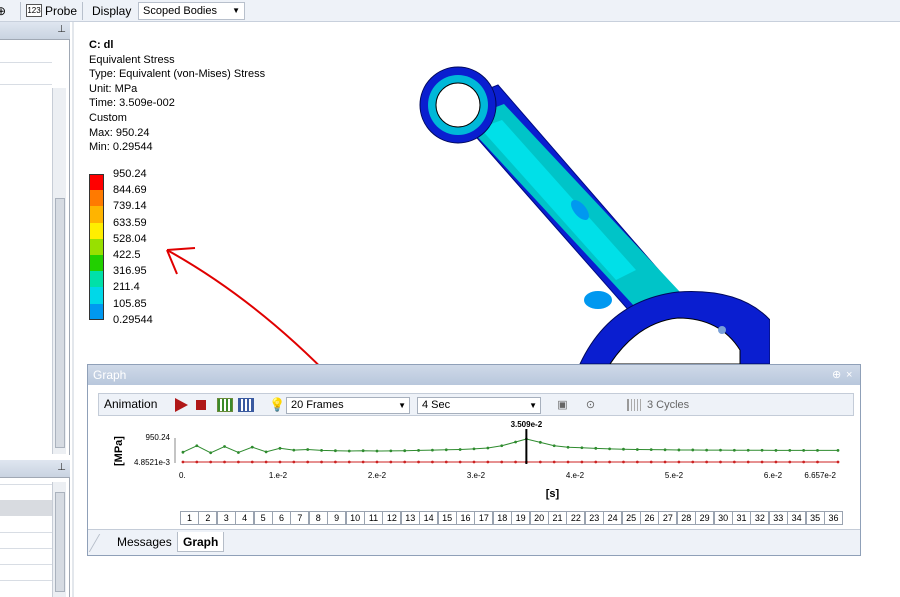  What do you see at coordinates (465, 518) in the screenshot?
I see `frame-button: 16` at bounding box center [465, 518].